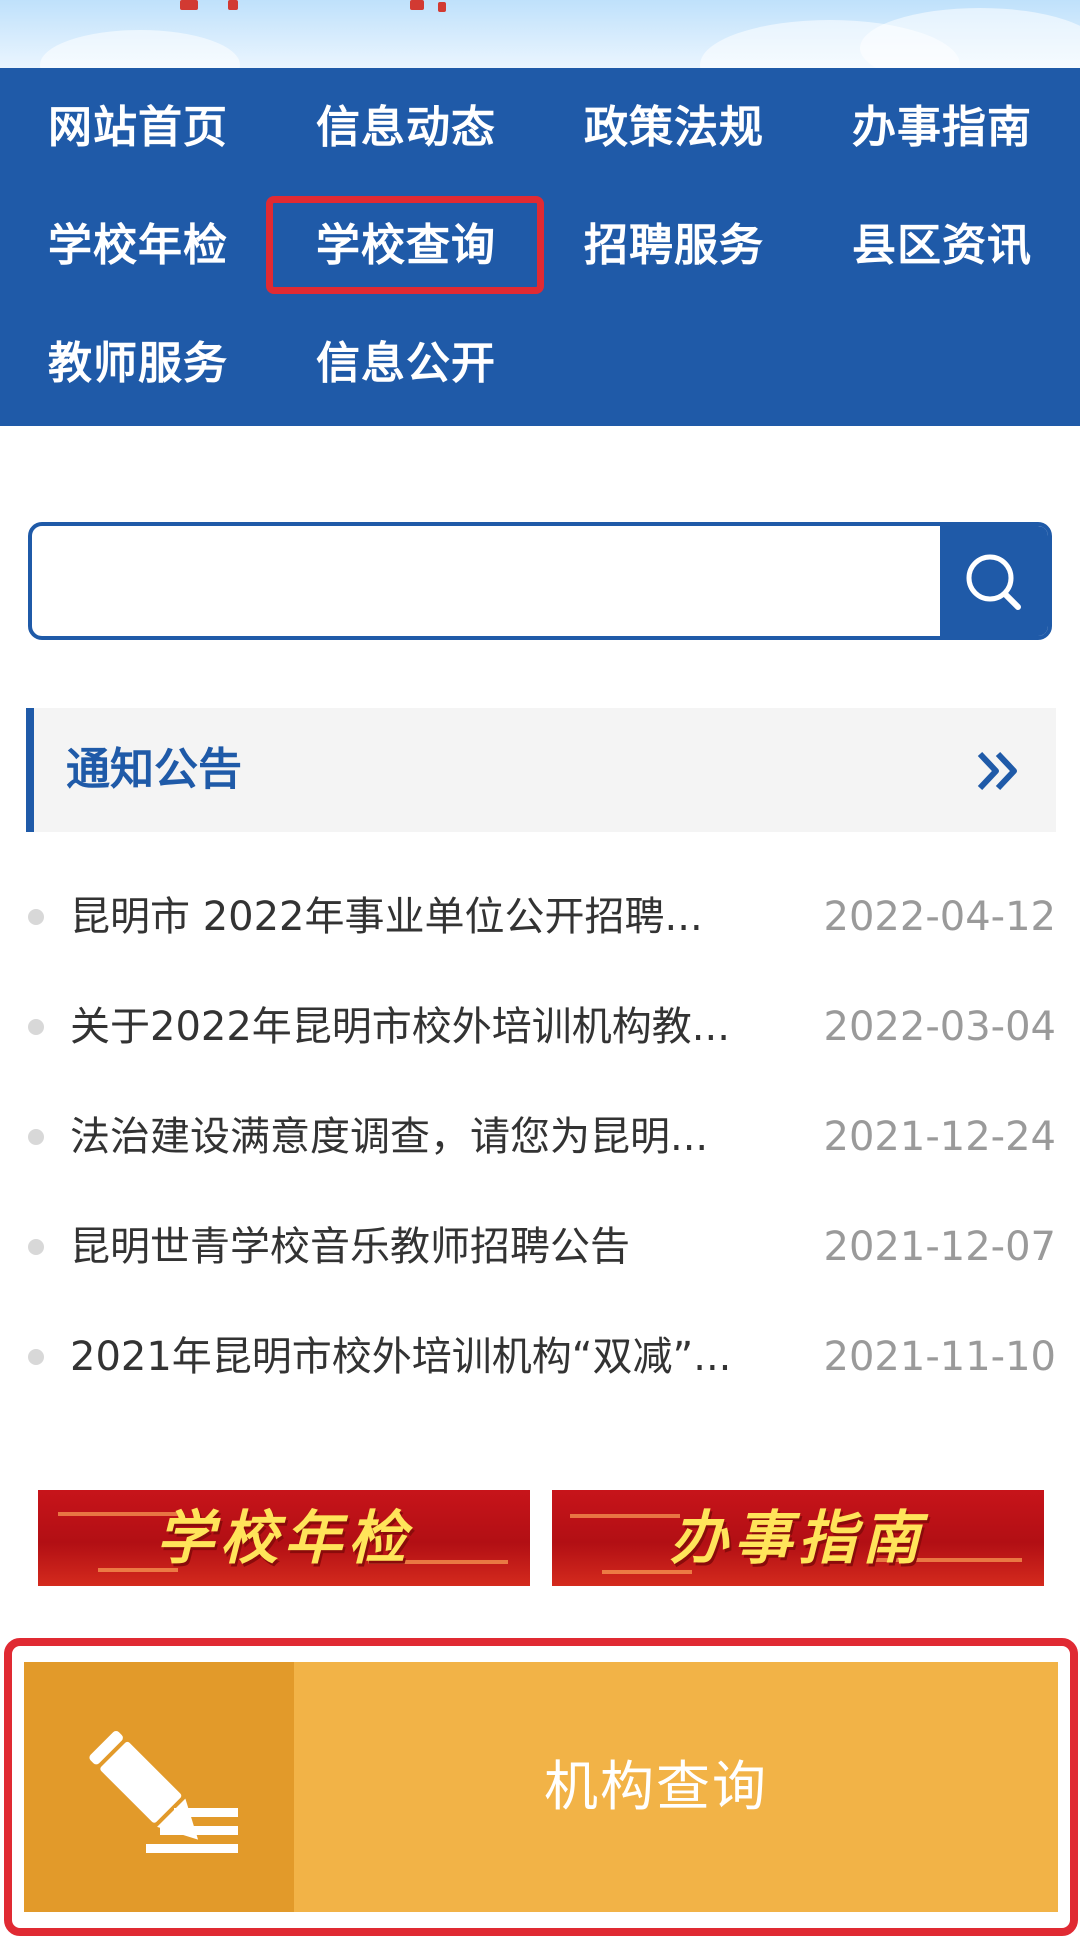 The image size is (1080, 1940). Describe the element at coordinates (942, 246) in the screenshot. I see `nav-item-district-news: 县区资讯` at that location.